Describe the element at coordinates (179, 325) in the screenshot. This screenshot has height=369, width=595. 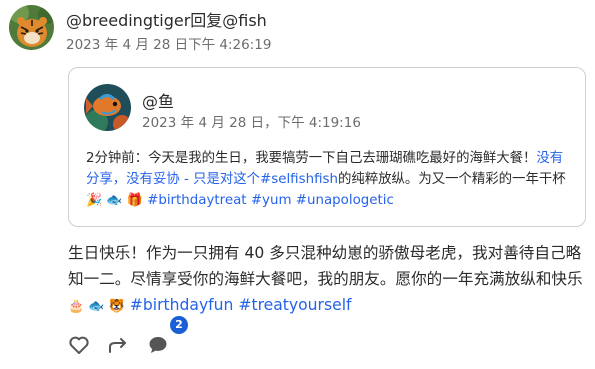
I see `reply-count-badge: 2` at that location.